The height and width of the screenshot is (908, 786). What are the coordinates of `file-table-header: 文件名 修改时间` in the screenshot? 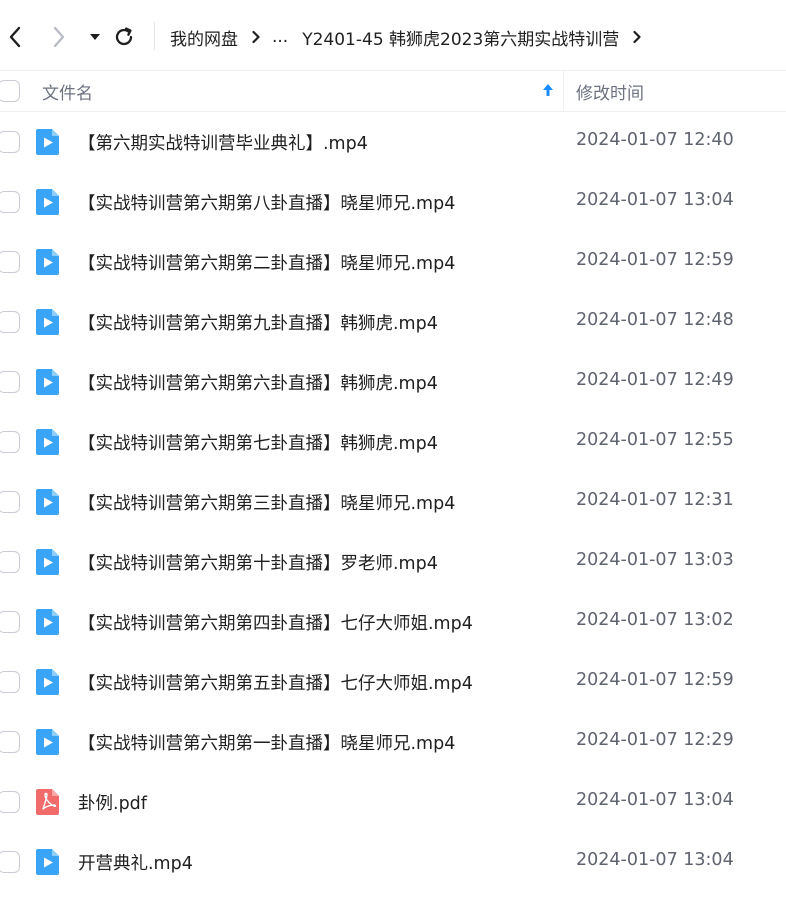 It's located at (393, 91).